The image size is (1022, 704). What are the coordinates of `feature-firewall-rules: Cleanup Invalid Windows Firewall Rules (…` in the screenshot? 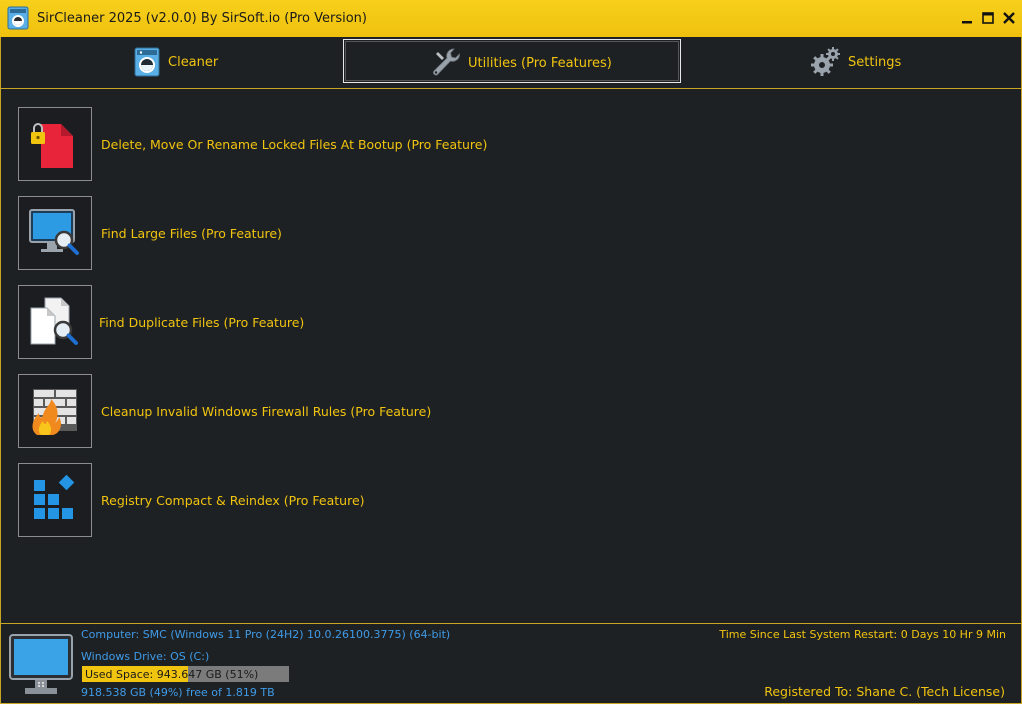 It's located at (318, 411).